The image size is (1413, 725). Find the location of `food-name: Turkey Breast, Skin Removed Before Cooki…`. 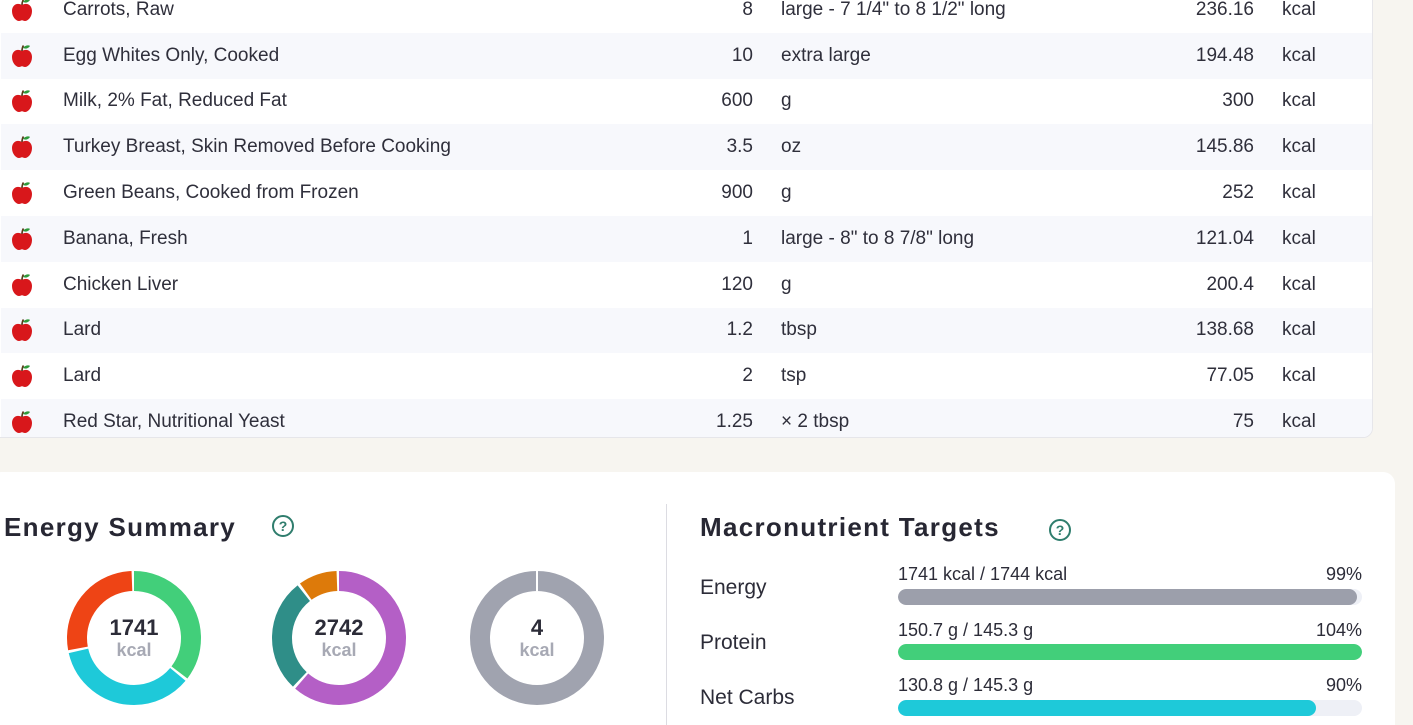

food-name: Turkey Breast, Skin Removed Before Cooki… is located at coordinates (257, 147).